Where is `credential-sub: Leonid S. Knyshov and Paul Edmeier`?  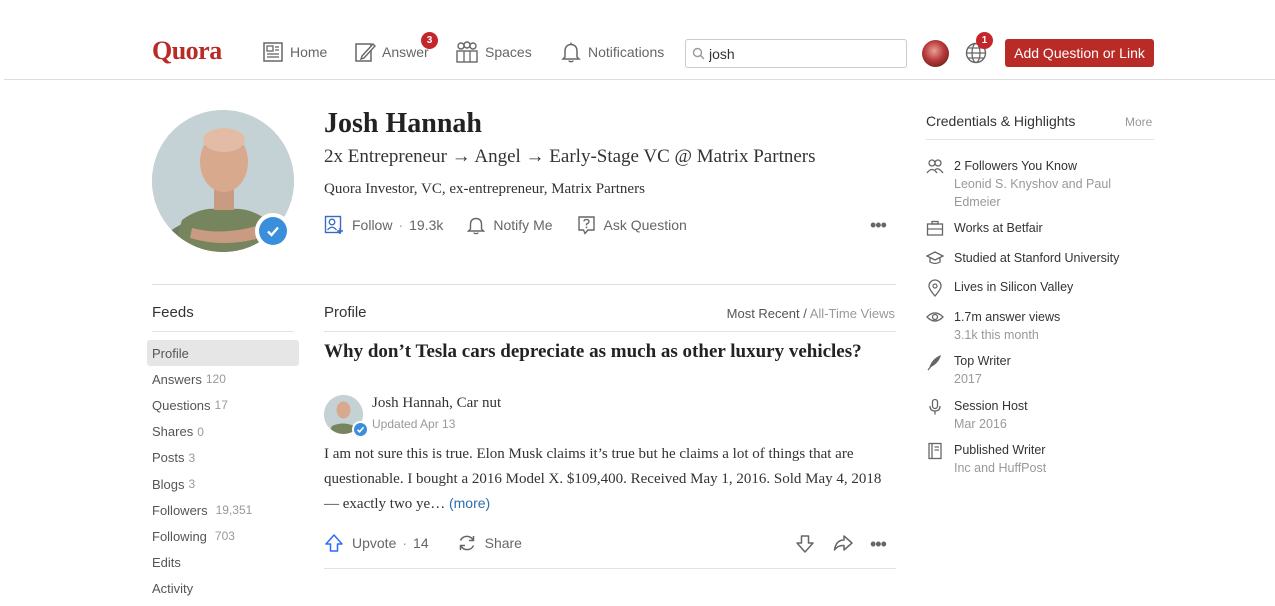 credential-sub: Leonid S. Knyshov and Paul Edmeier is located at coordinates (1054, 193).